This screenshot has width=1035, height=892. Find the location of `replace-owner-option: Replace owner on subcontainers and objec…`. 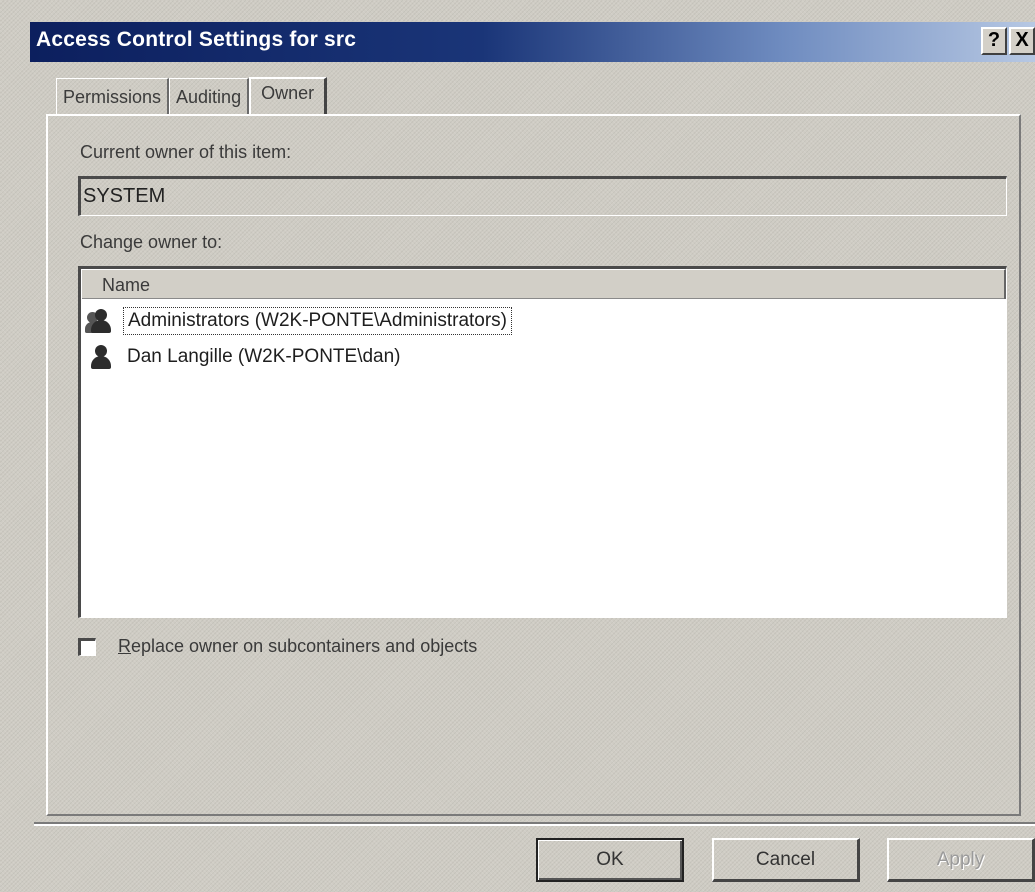

replace-owner-option: Replace owner on subcontainers and objec… is located at coordinates (277, 646).